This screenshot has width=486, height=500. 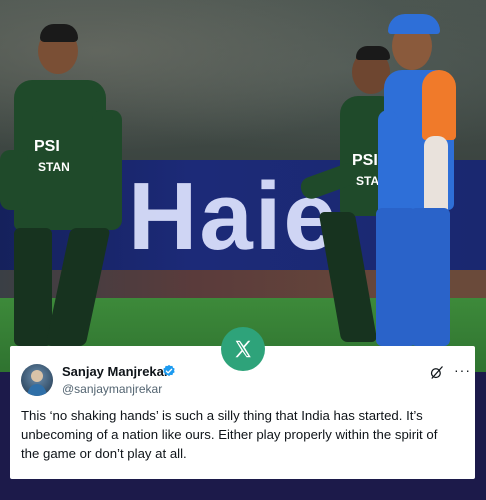 I want to click on x-logo-icon, so click(x=243, y=349).